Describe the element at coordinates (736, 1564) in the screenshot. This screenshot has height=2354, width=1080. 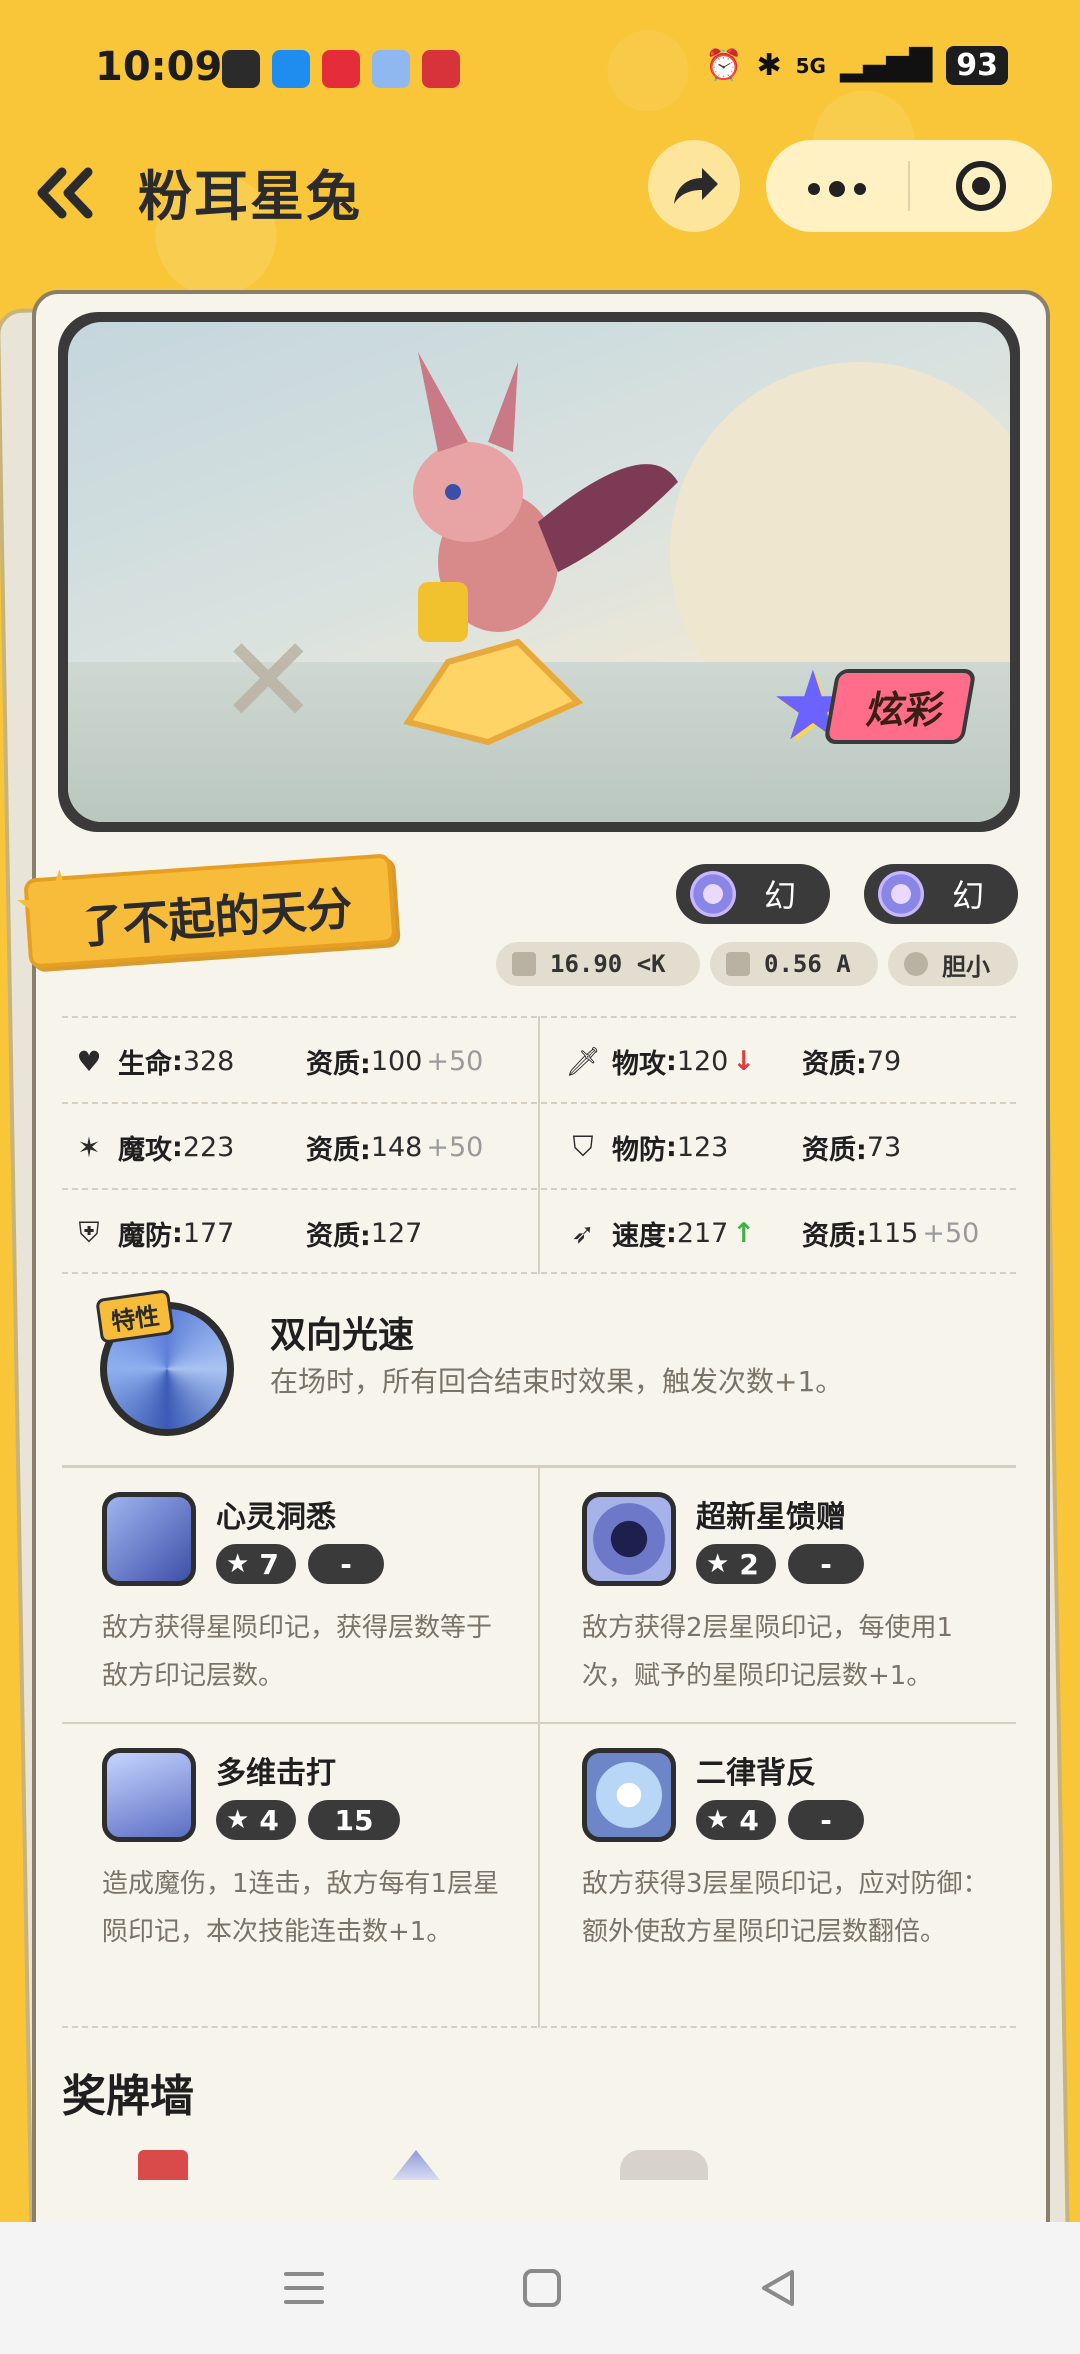
I see `skill-cost: ★ 2` at that location.